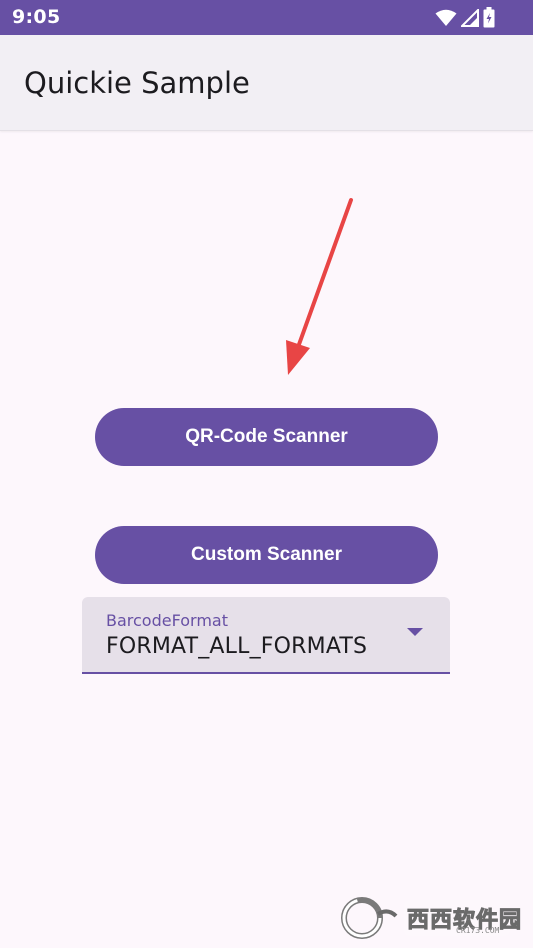 This screenshot has height=948, width=533. I want to click on barcode-format-dropdown: BarcodeFormat FORMAT_ALL_FORMATS, so click(266, 635).